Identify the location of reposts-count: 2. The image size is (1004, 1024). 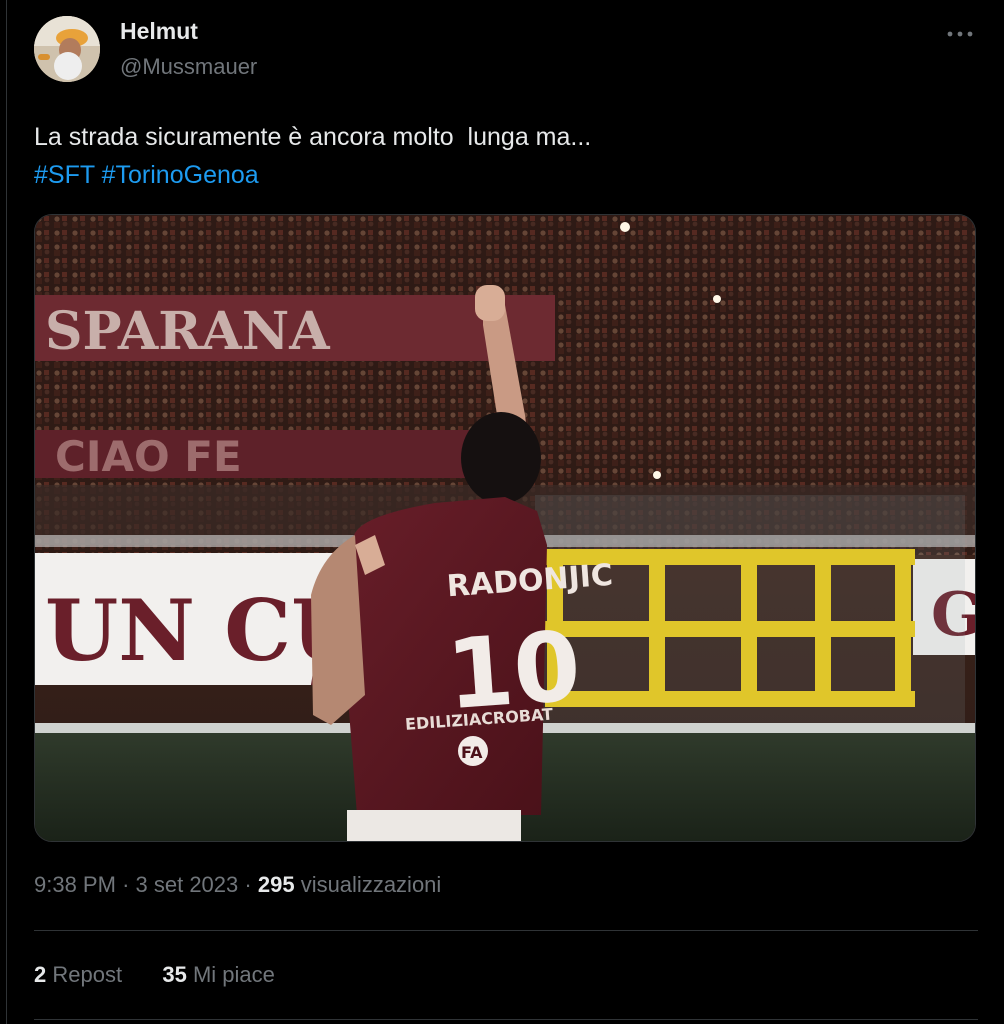
(40, 974).